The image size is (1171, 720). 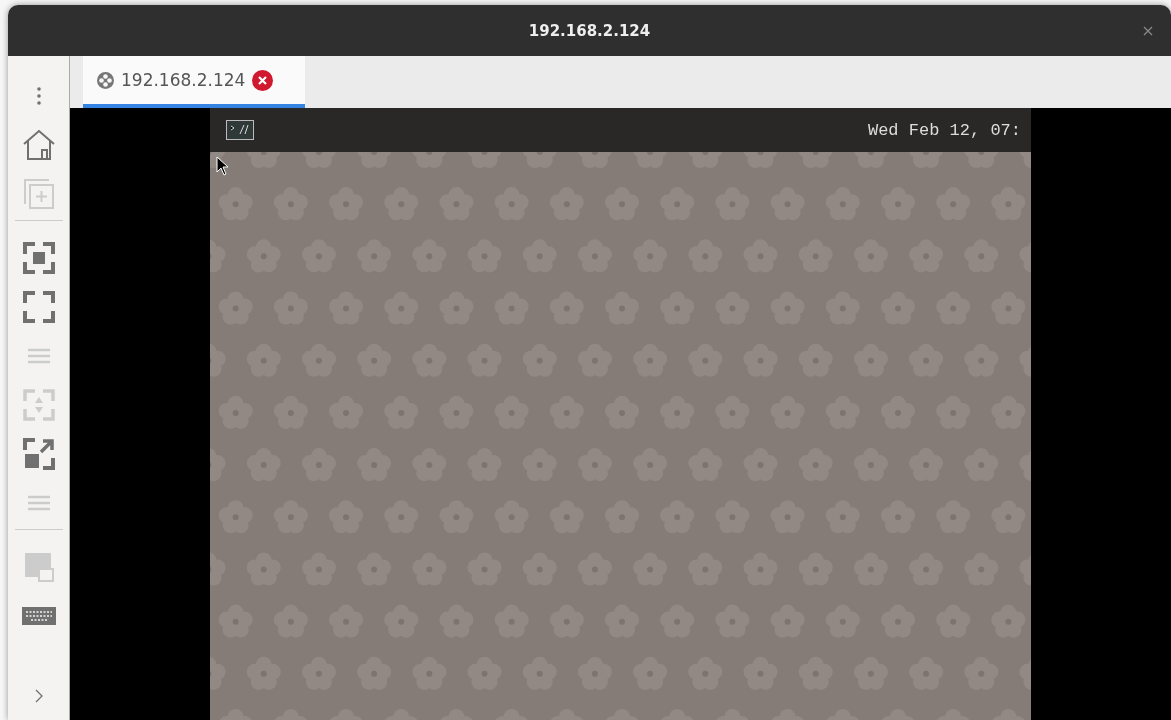 I want to click on terminal-icon, so click(x=240, y=130).